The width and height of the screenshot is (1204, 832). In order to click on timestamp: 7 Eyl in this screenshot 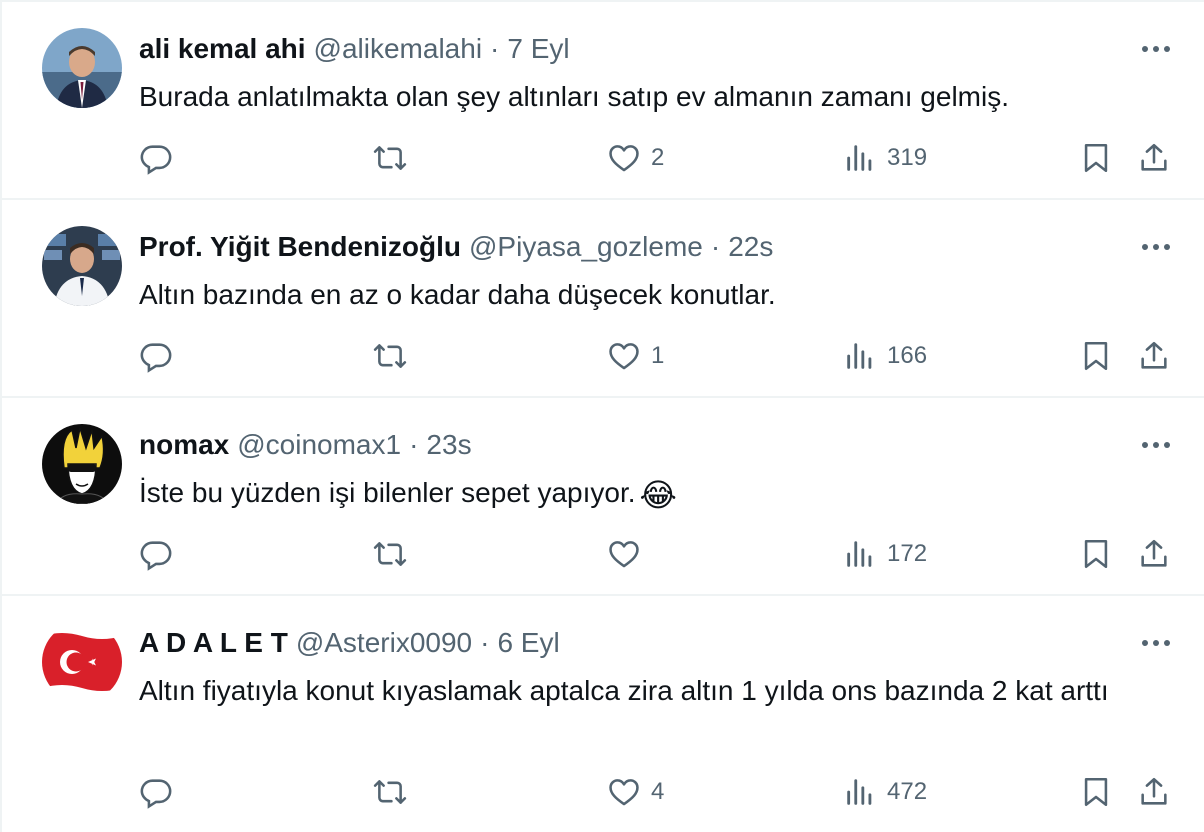, I will do `click(538, 48)`.